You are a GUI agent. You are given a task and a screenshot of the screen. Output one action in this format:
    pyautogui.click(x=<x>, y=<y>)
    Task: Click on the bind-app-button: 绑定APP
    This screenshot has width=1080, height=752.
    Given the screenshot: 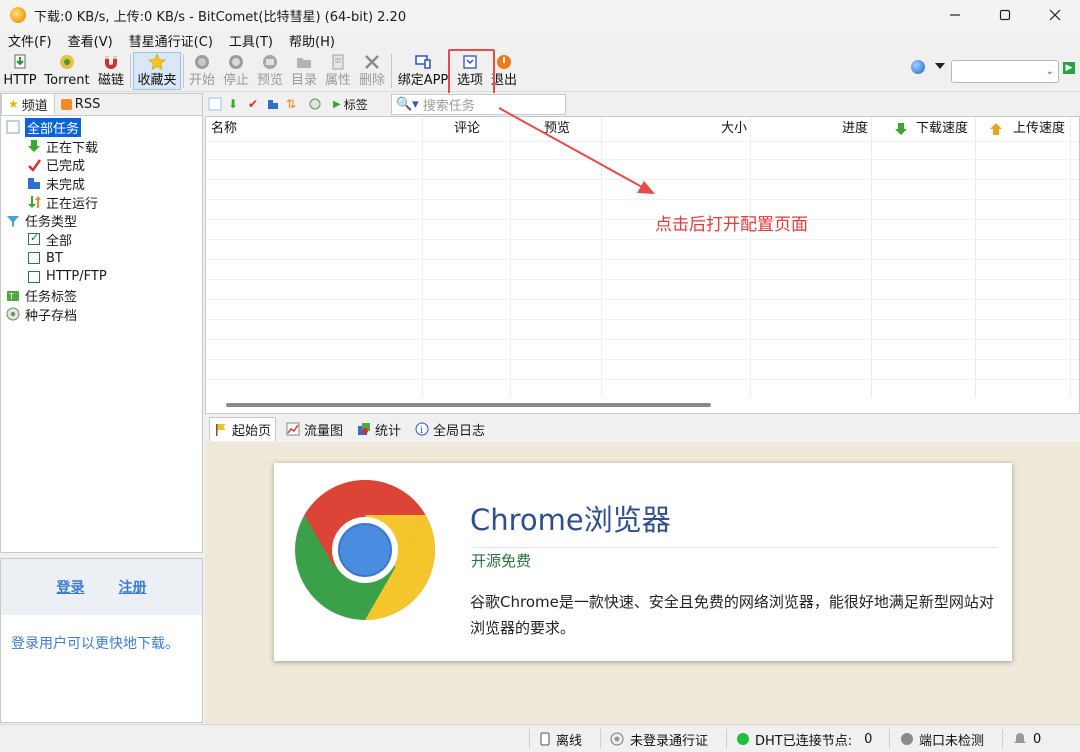 What is the action you would take?
    pyautogui.click(x=423, y=71)
    